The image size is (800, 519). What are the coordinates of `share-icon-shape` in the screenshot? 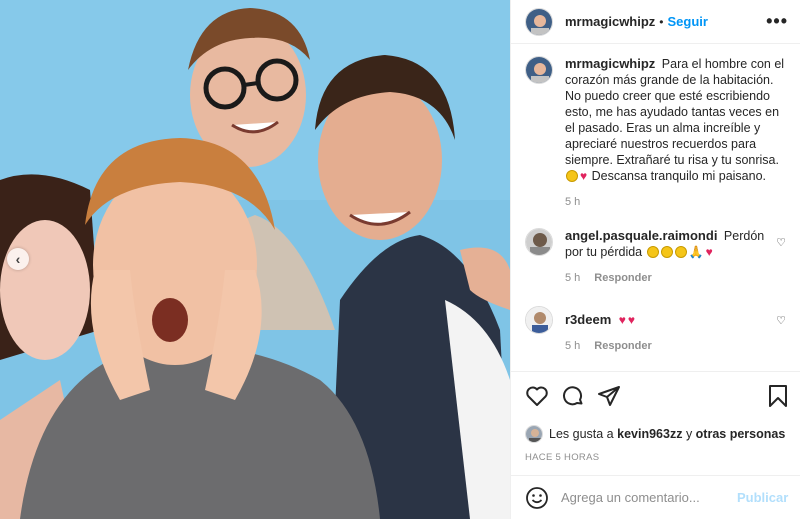 It's located at (609, 396).